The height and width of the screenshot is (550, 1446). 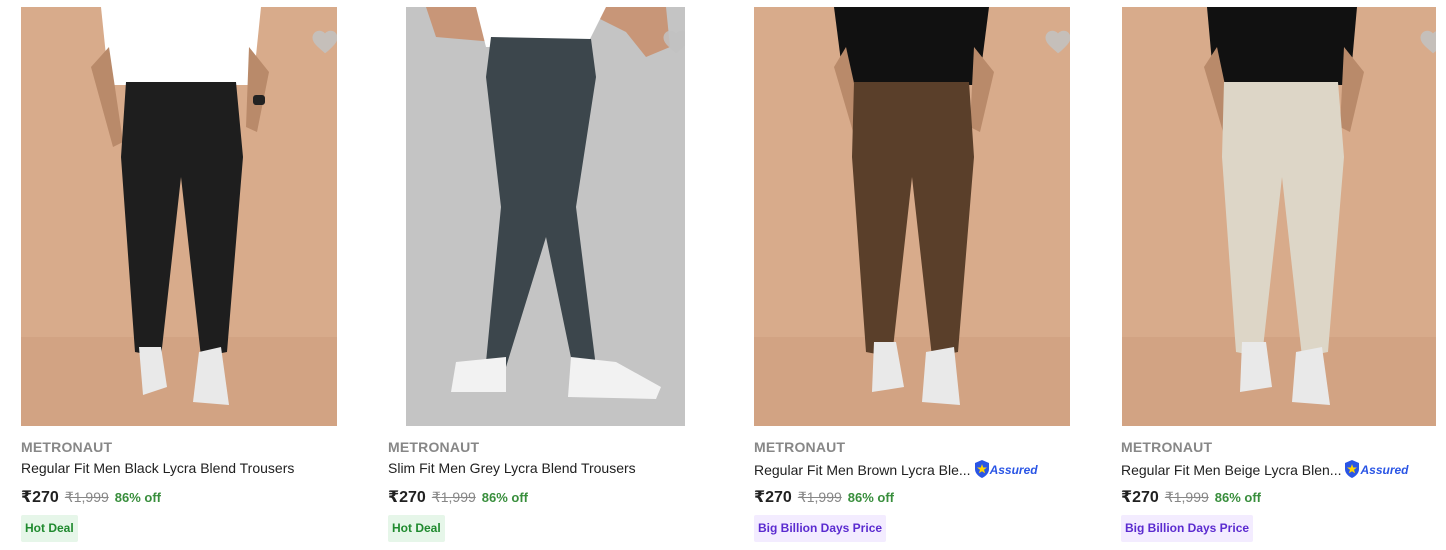 I want to click on product-title: Slim Fit Men Grey Lycra Blend Trousers, so click(x=553, y=468).